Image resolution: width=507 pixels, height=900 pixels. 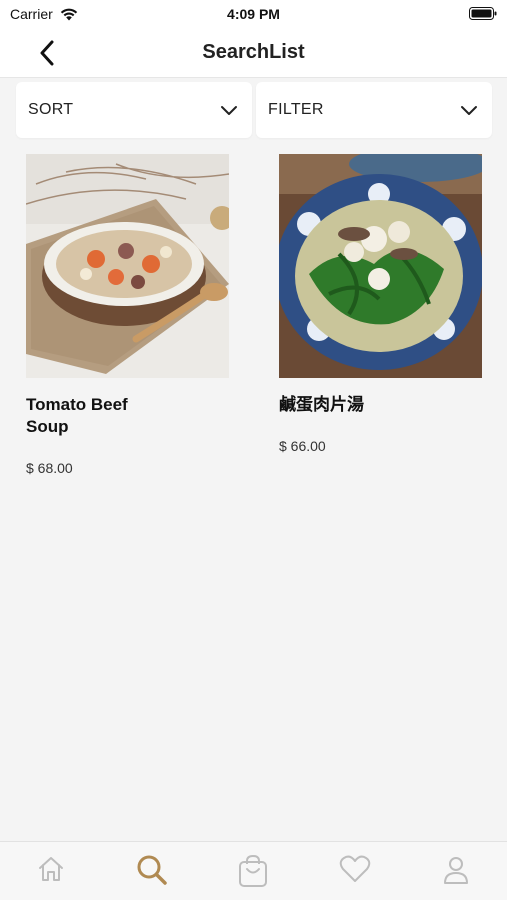 I want to click on sort-filter-bar: SORT FILTER, so click(x=254, y=110).